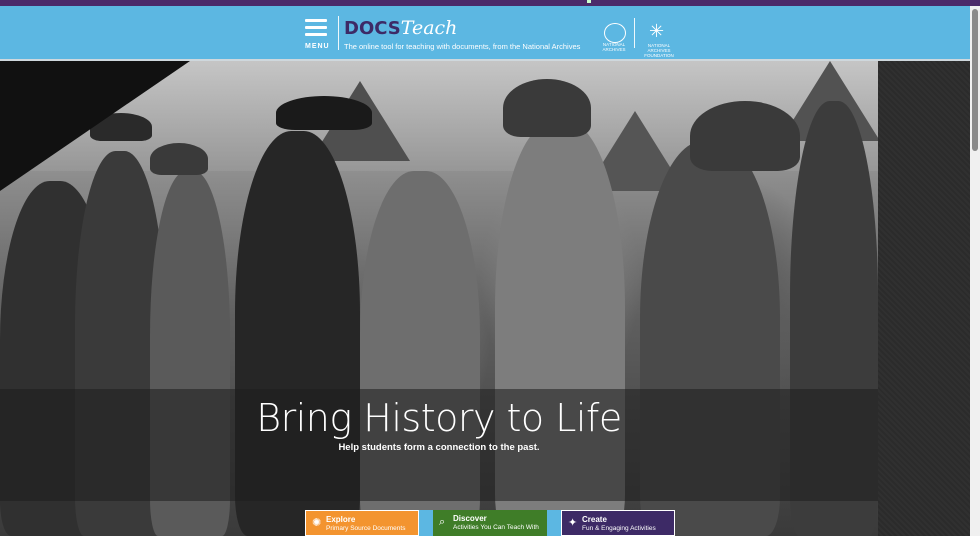 This screenshot has height=536, width=980. What do you see at coordinates (618, 523) in the screenshot?
I see `create-button: ✦ Create Fun & Engaging Activities` at bounding box center [618, 523].